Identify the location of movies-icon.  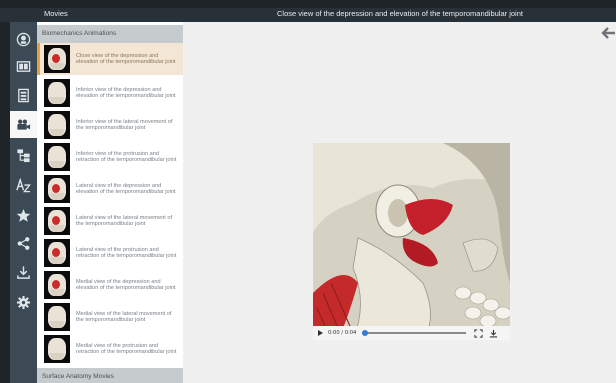
(24, 124).